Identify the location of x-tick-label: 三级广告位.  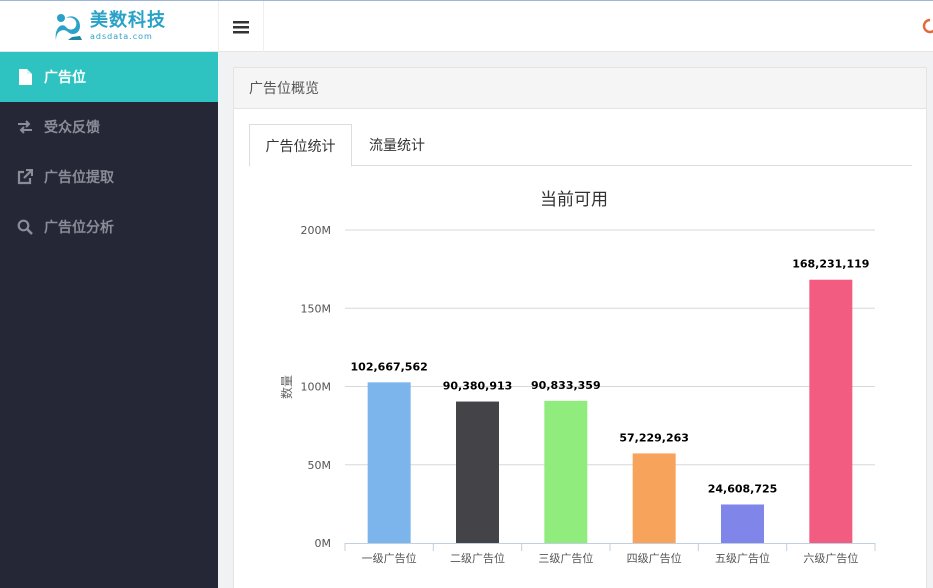
(565, 558).